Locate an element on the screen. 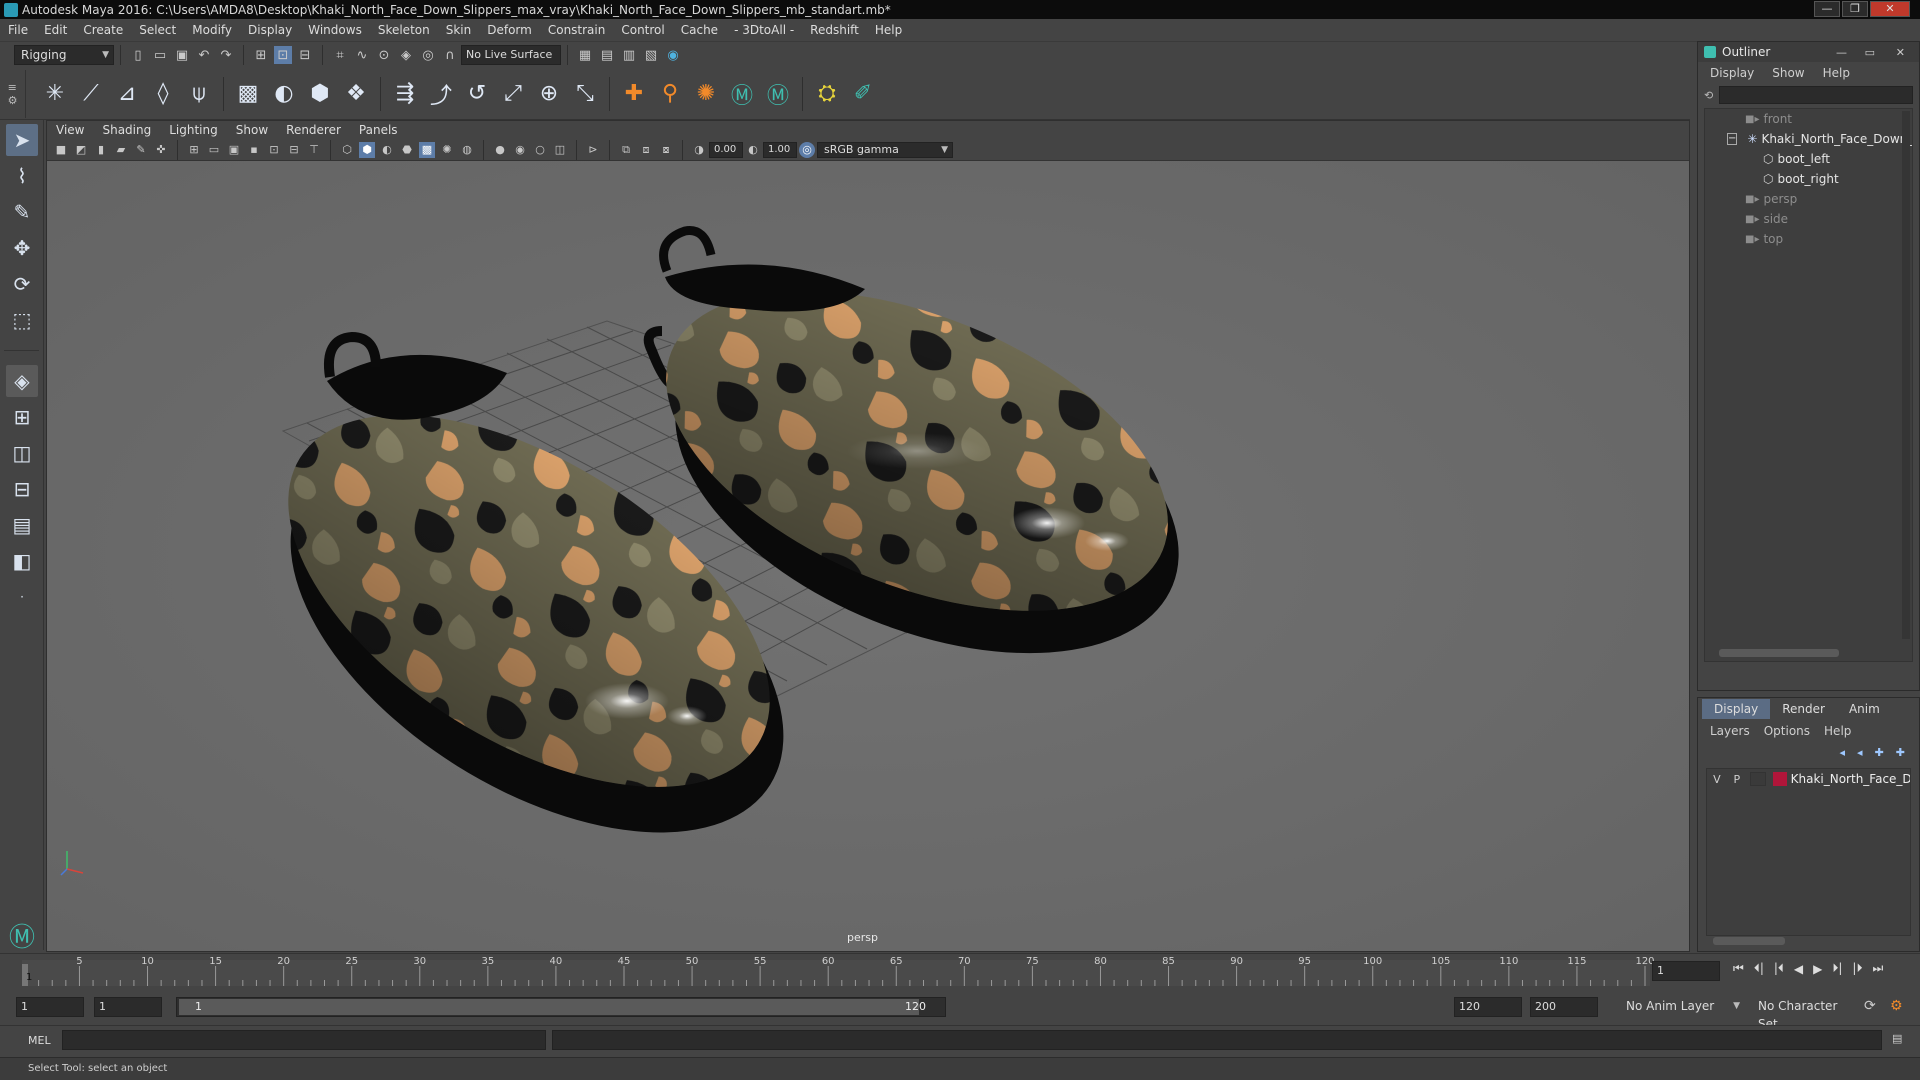 The width and height of the screenshot is (1920, 1080). viewport-menu-panels: Panels is located at coordinates (378, 130).